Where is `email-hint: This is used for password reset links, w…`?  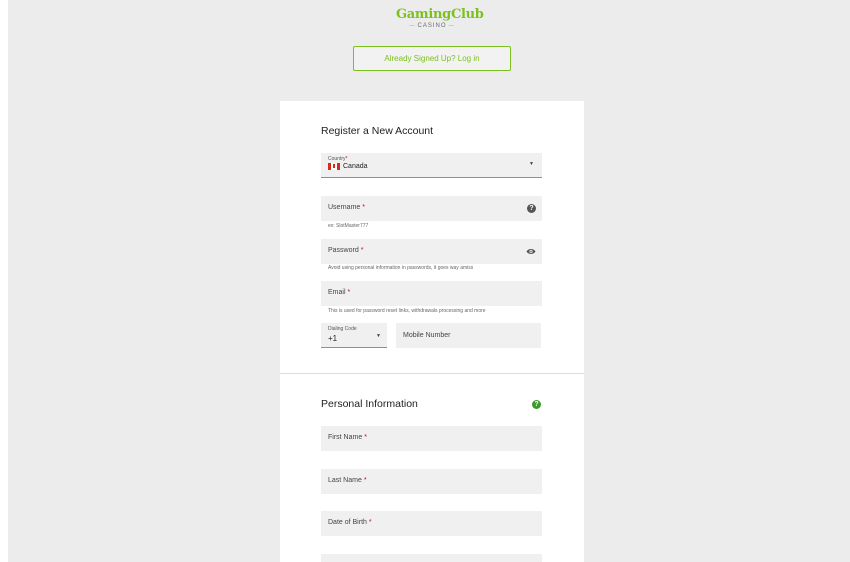
email-hint: This is used for password reset links, w… is located at coordinates (407, 311).